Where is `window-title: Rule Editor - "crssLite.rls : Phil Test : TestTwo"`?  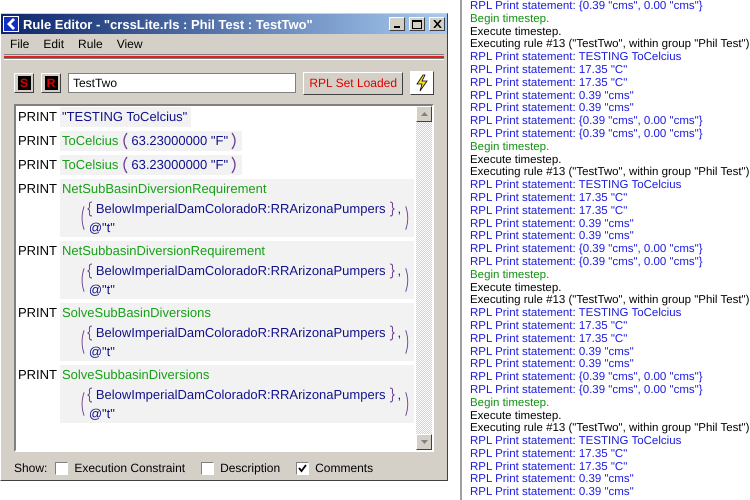
window-title: Rule Editor - "crssLite.rls : Phil Test : TestTwo" is located at coordinates (168, 24).